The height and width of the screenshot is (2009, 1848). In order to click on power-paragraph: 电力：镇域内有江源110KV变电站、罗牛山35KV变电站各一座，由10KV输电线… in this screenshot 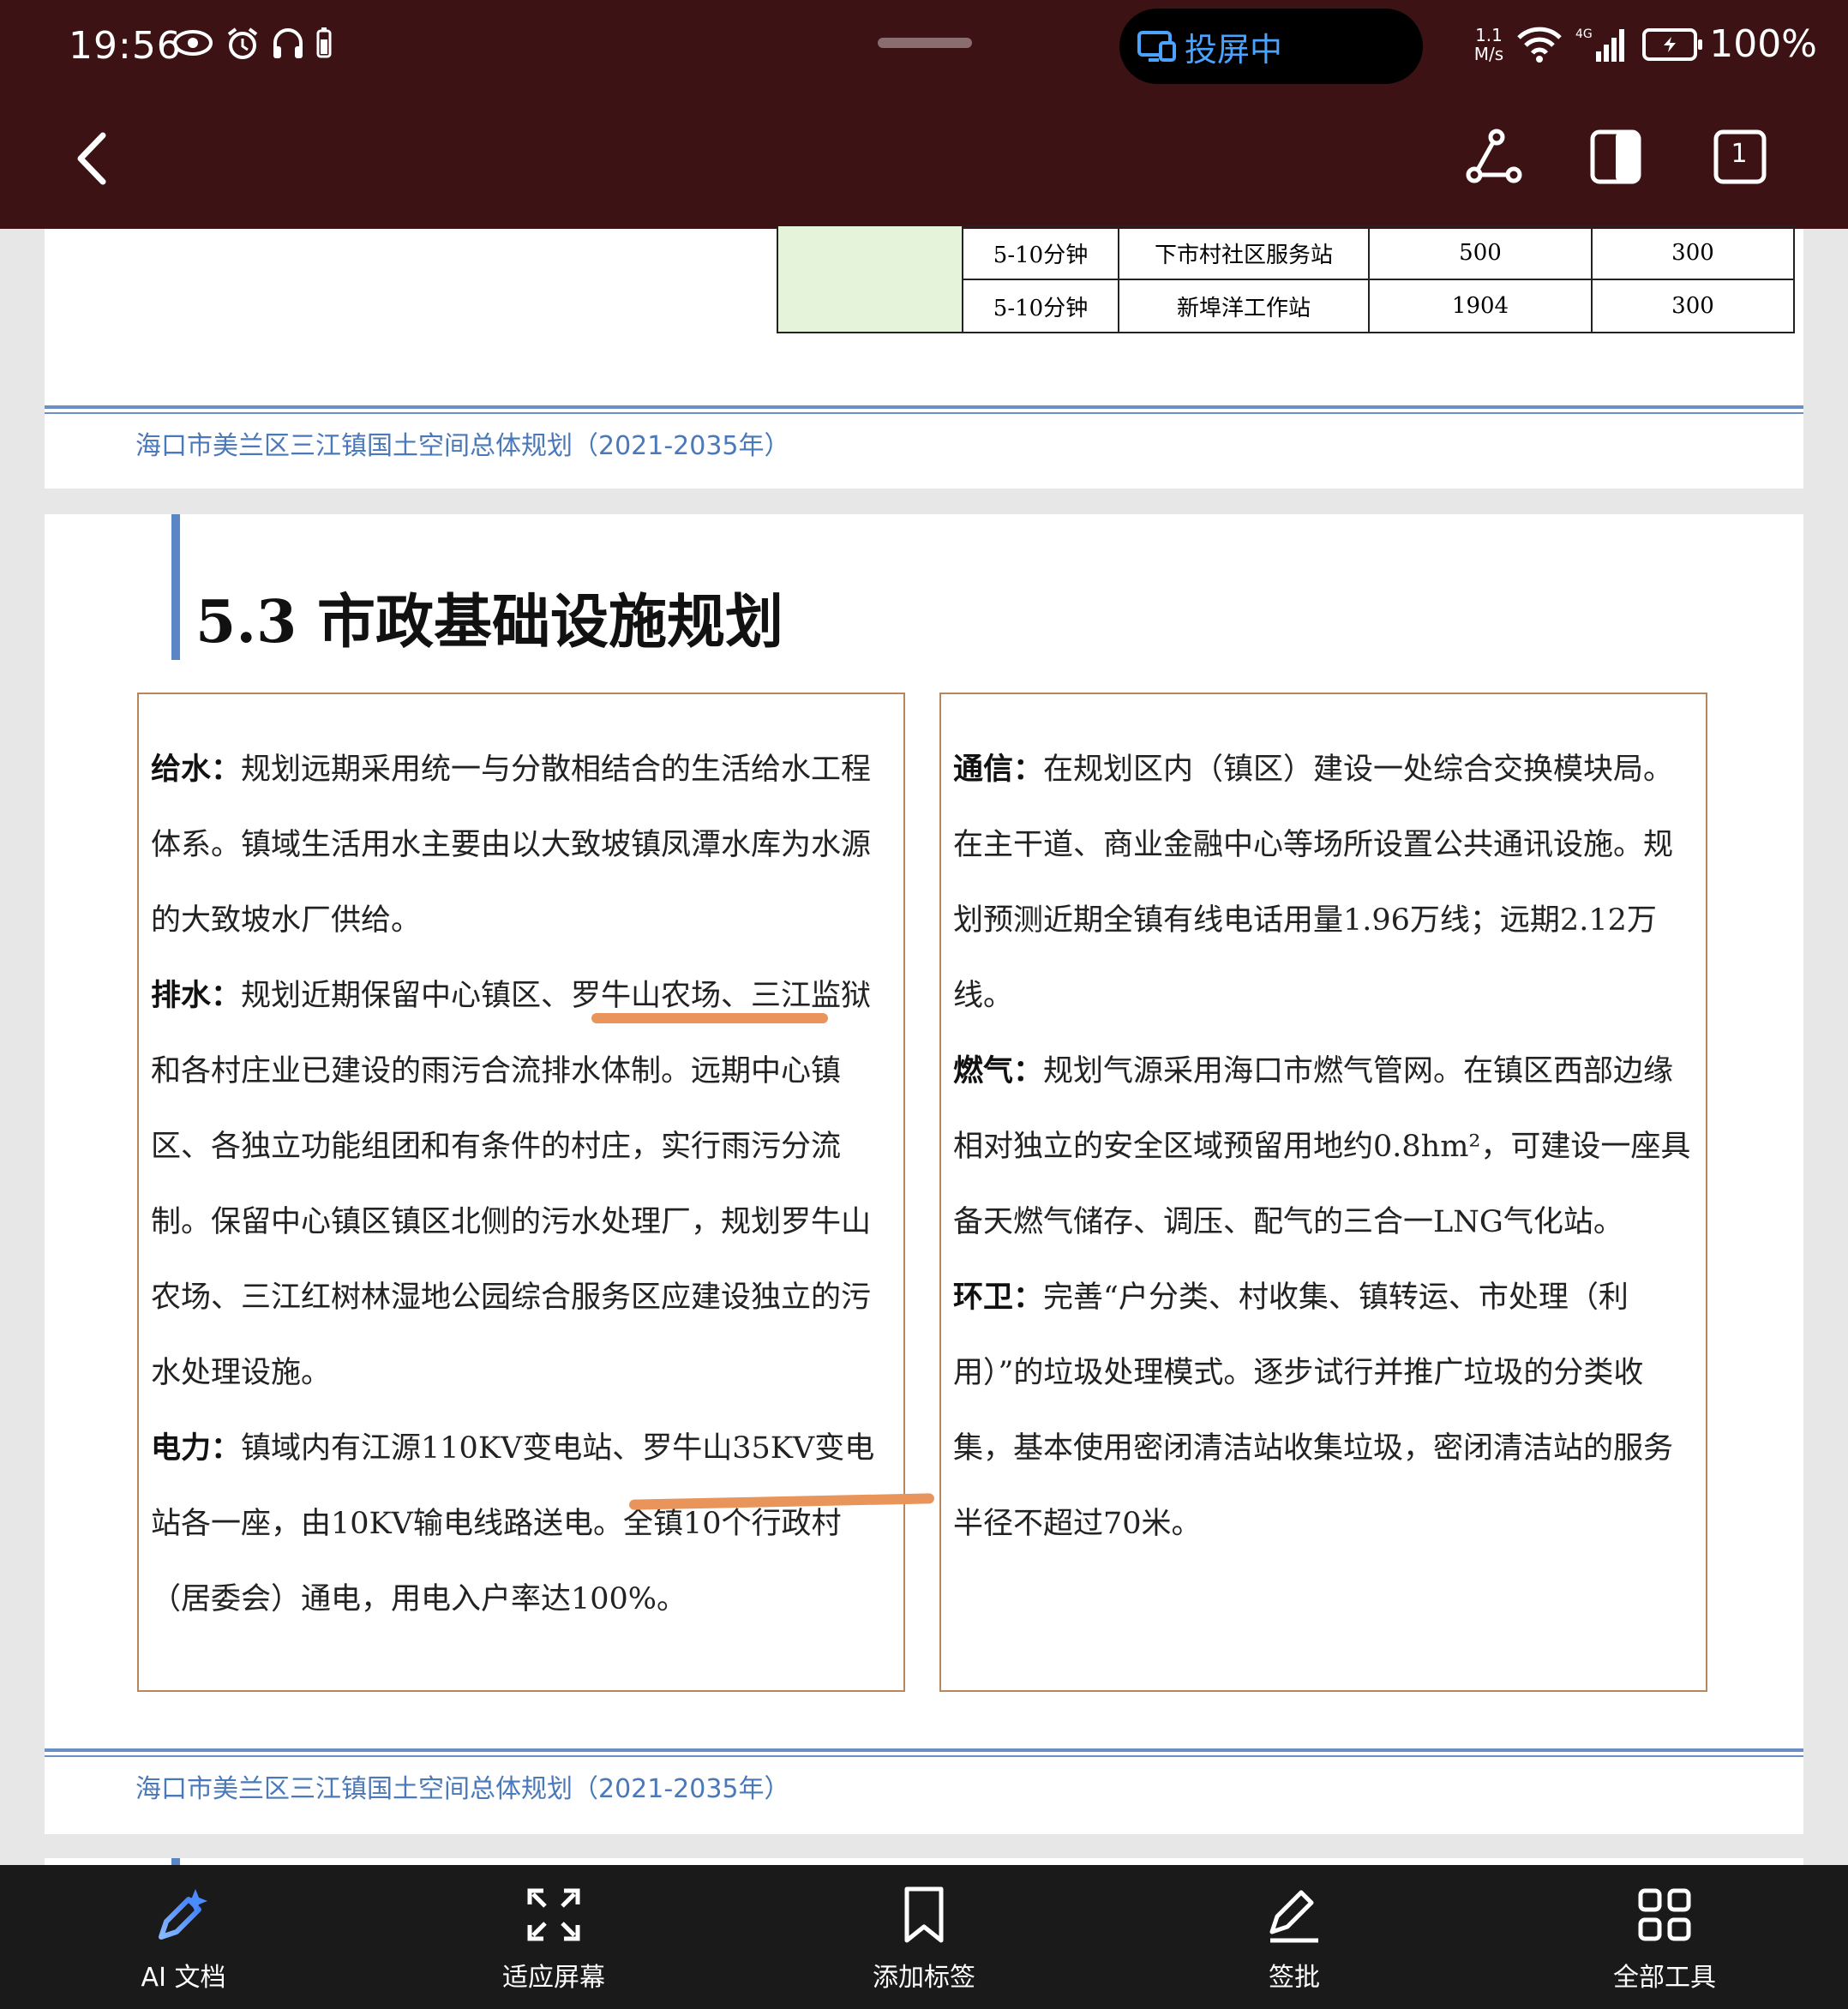, I will do `click(521, 1524)`.